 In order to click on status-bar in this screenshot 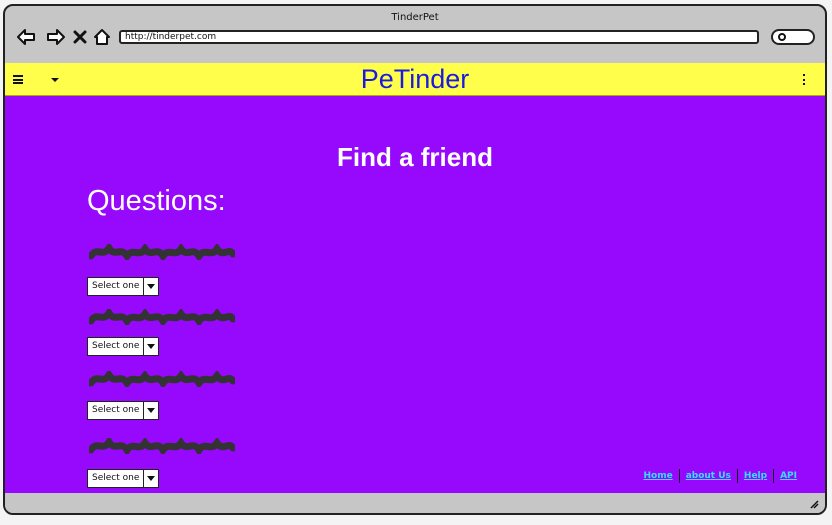, I will do `click(415, 503)`.